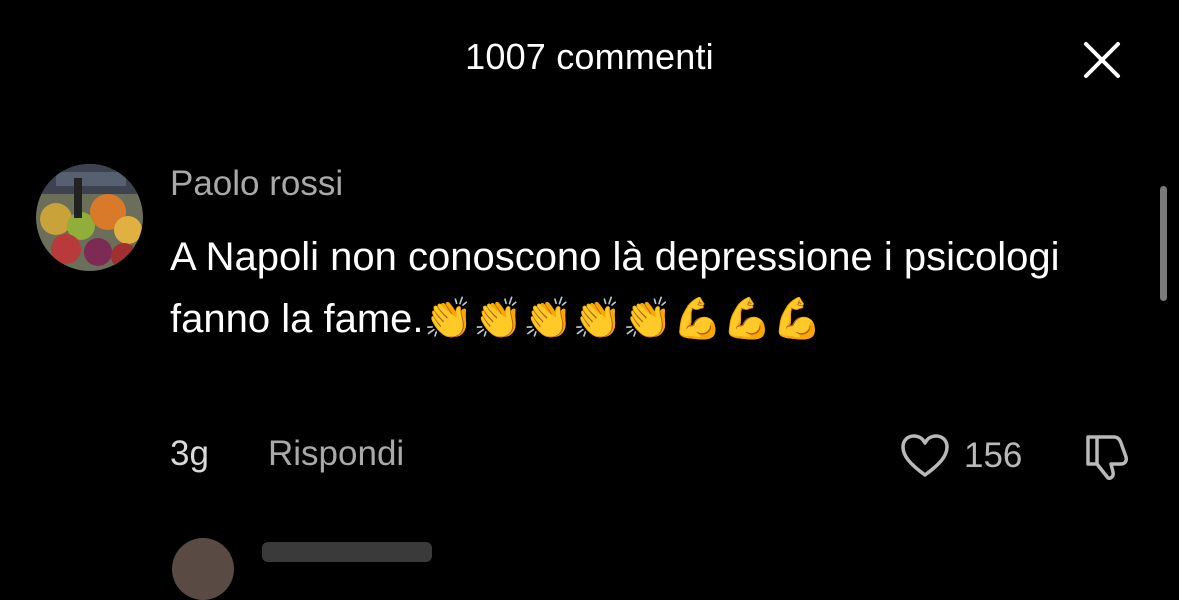 This screenshot has height=600, width=1179. What do you see at coordinates (347, 552) in the screenshot?
I see `next-comment-username` at bounding box center [347, 552].